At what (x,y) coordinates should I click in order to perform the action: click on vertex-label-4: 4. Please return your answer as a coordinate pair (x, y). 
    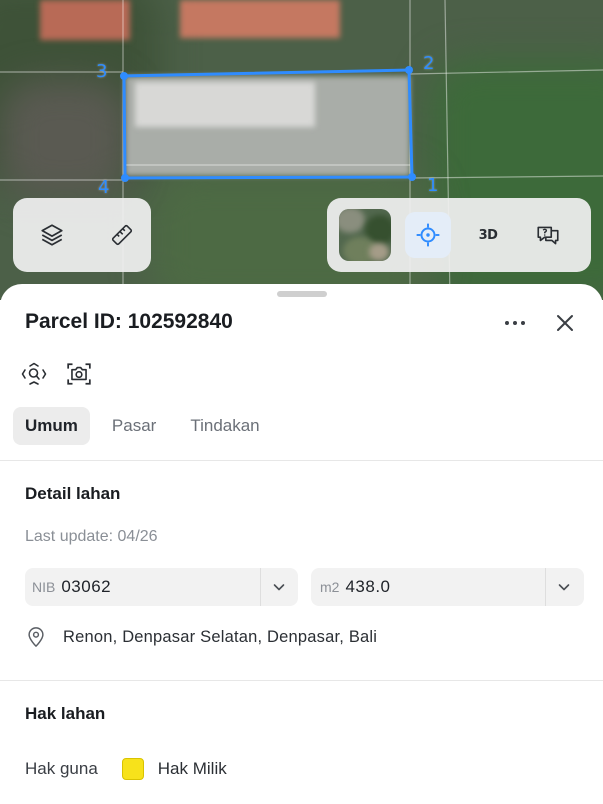
    Looking at the image, I should click on (104, 187).